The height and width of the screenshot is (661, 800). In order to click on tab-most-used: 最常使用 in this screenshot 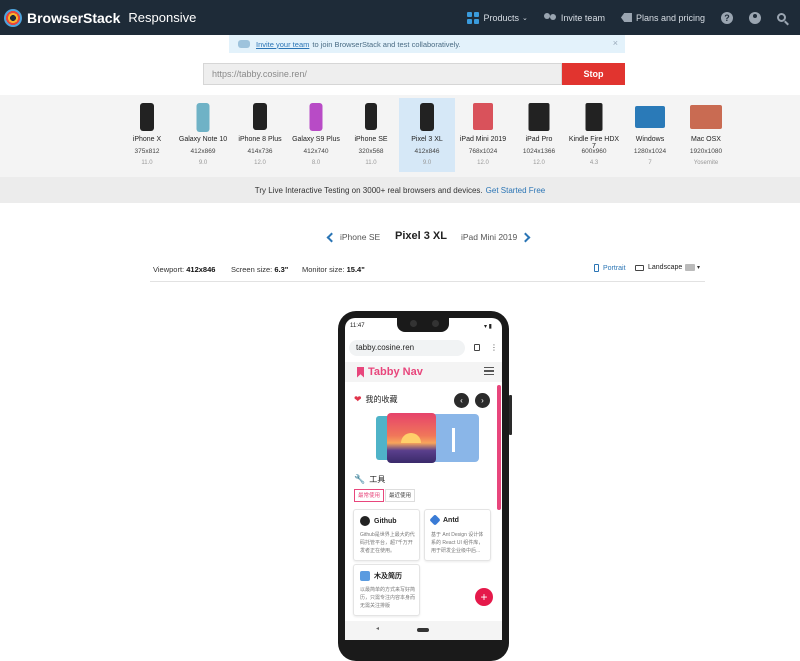, I will do `click(369, 495)`.